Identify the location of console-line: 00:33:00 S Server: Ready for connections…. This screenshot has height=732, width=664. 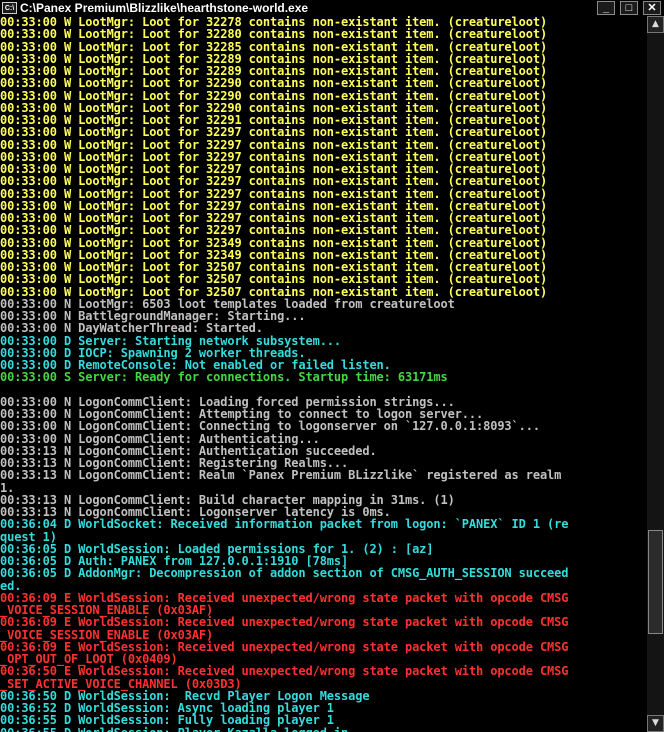
(224, 377).